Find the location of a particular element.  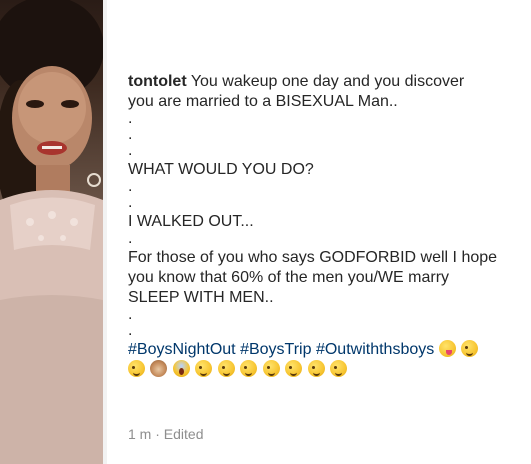

caption-line: you are married to a BISEXUAL Man.. is located at coordinates (263, 101).